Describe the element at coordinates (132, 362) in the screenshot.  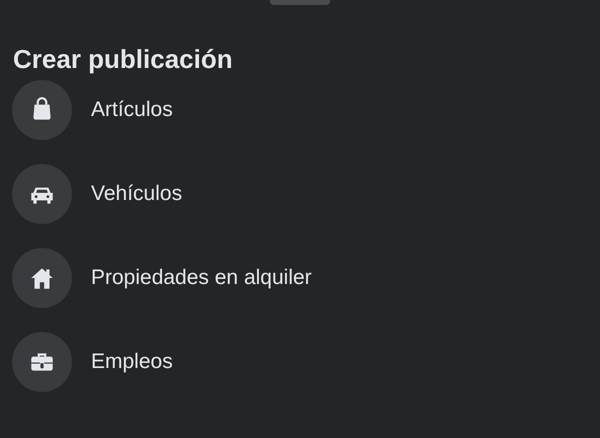
I see `menu-item-label: Empleos` at that location.